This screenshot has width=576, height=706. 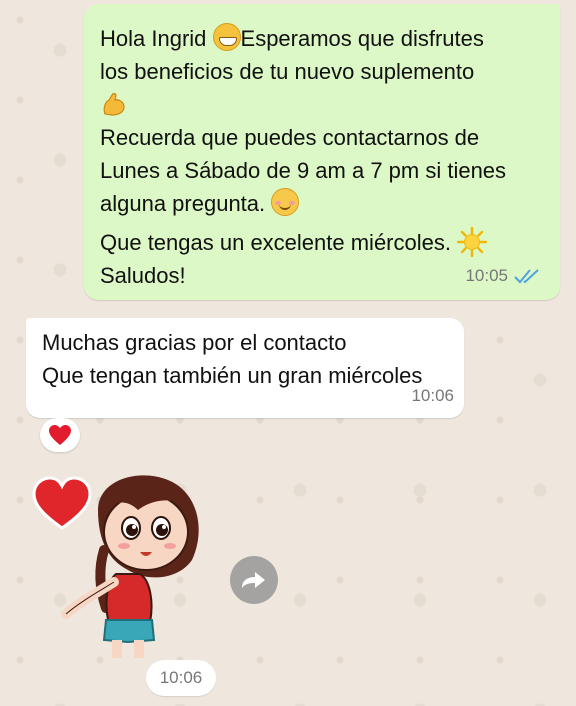 I want to click on forward-icon, so click(x=253, y=580).